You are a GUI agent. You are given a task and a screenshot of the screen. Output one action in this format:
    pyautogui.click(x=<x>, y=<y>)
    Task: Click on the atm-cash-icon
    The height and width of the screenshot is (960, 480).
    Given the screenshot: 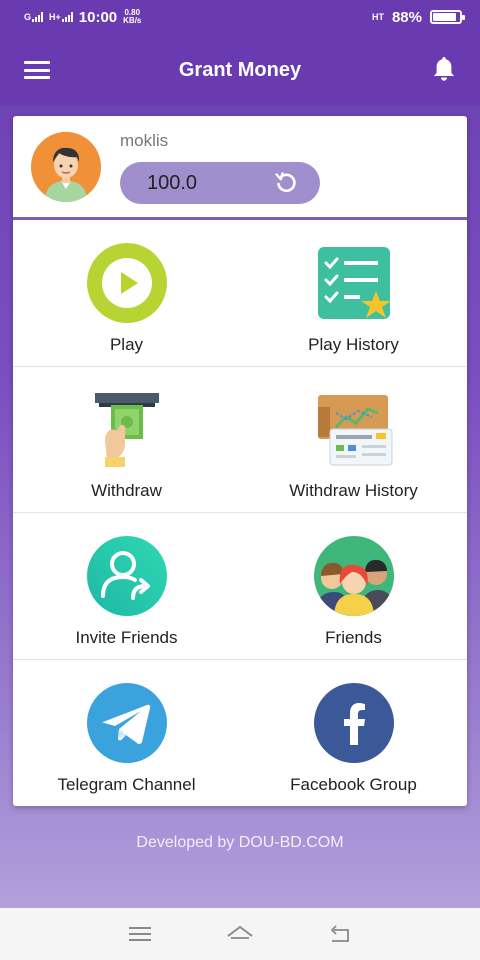 What is the action you would take?
    pyautogui.click(x=126, y=430)
    